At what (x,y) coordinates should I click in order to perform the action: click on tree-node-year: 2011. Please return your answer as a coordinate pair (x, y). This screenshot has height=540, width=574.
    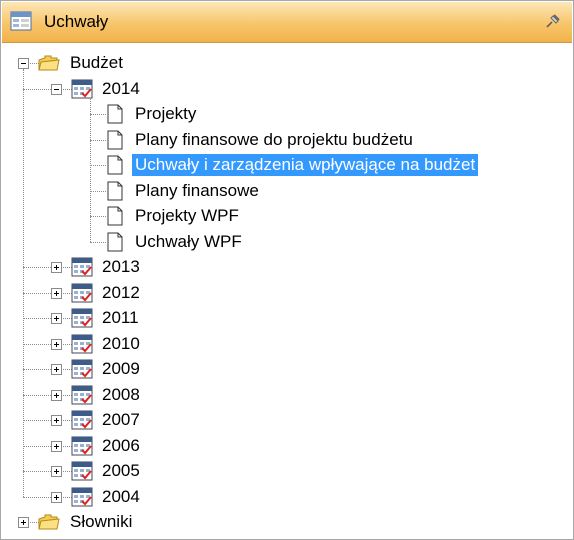
    Looking at the image, I should click on (120, 318).